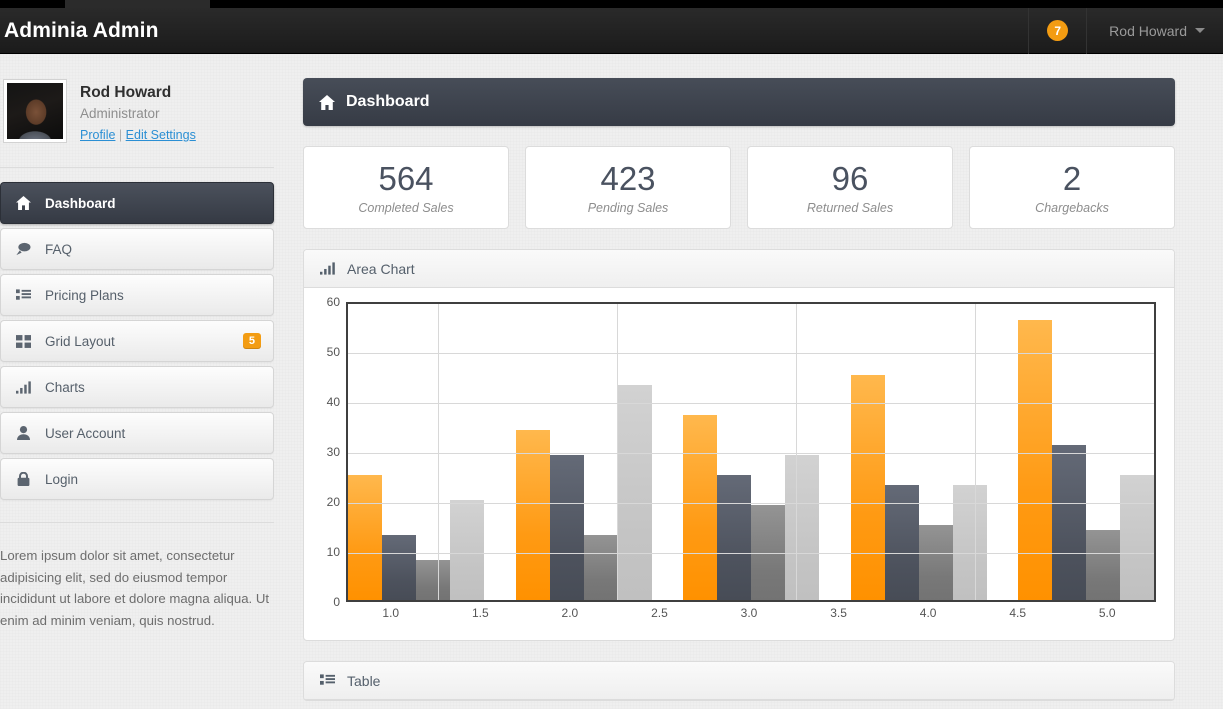  What do you see at coordinates (84, 295) in the screenshot?
I see `sidebar-item-label: Pricing Plans` at bounding box center [84, 295].